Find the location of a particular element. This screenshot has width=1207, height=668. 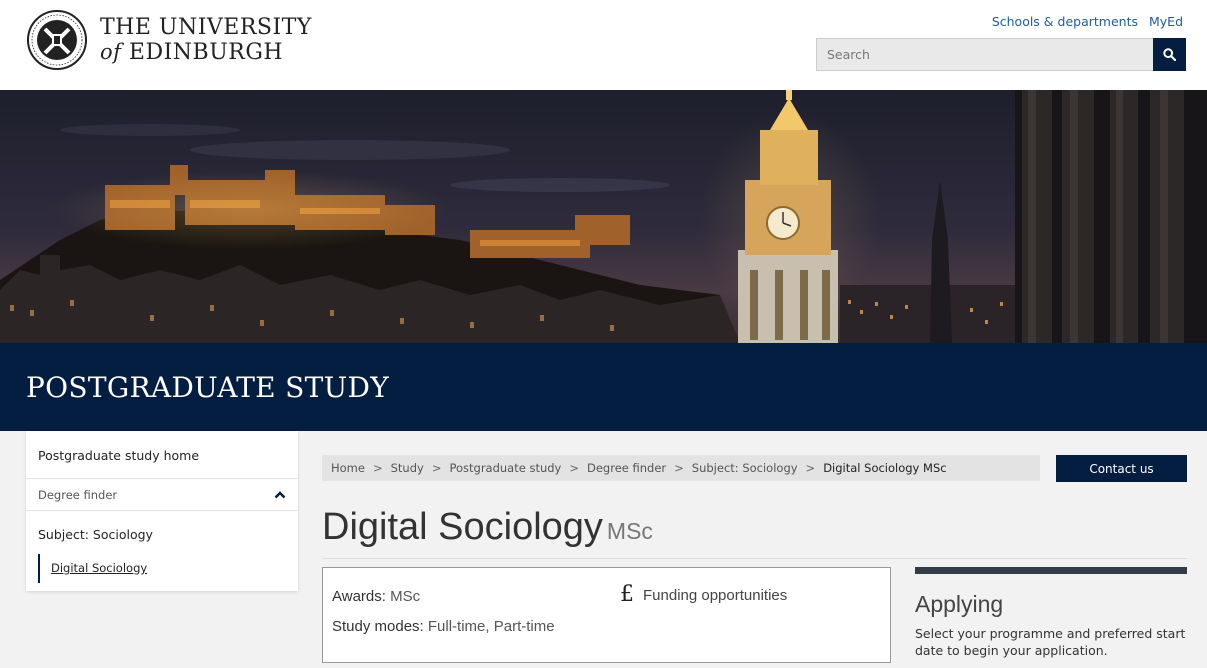

logo-wordmark: THE UNIVERSITY of EDINBURGH is located at coordinates (206, 39).